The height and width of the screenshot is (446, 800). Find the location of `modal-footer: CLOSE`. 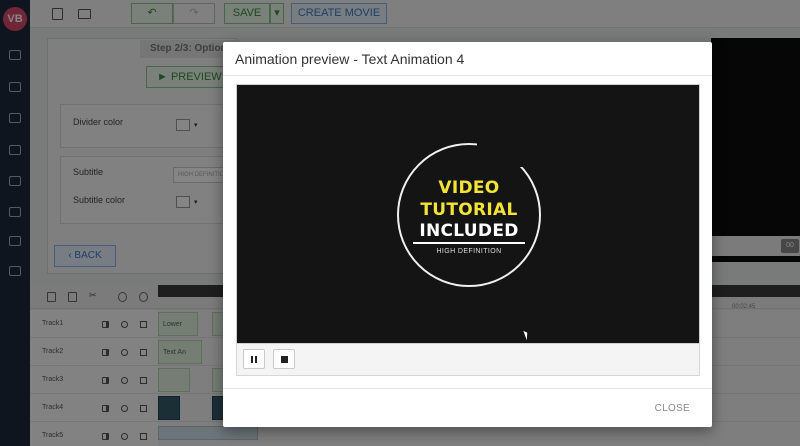

modal-footer: CLOSE is located at coordinates (467, 407).